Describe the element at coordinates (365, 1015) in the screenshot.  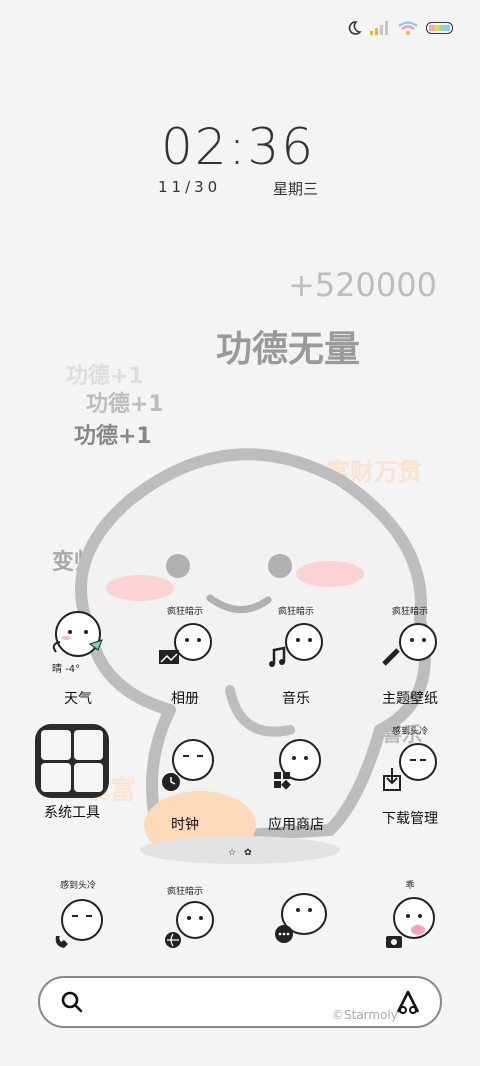
I see `watermark: ©Starmoly` at that location.